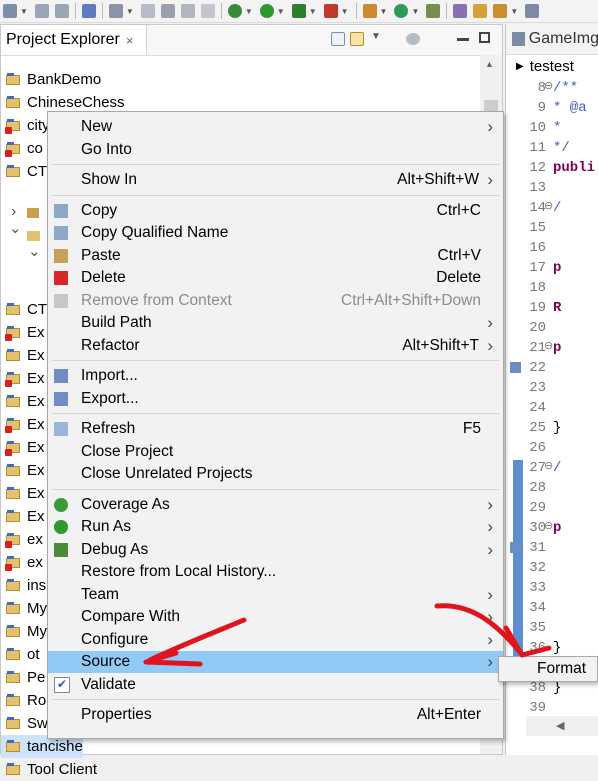 The width and height of the screenshot is (598, 781). What do you see at coordinates (173, 658) in the screenshot?
I see `annotation-arrow-left-head` at bounding box center [173, 658].